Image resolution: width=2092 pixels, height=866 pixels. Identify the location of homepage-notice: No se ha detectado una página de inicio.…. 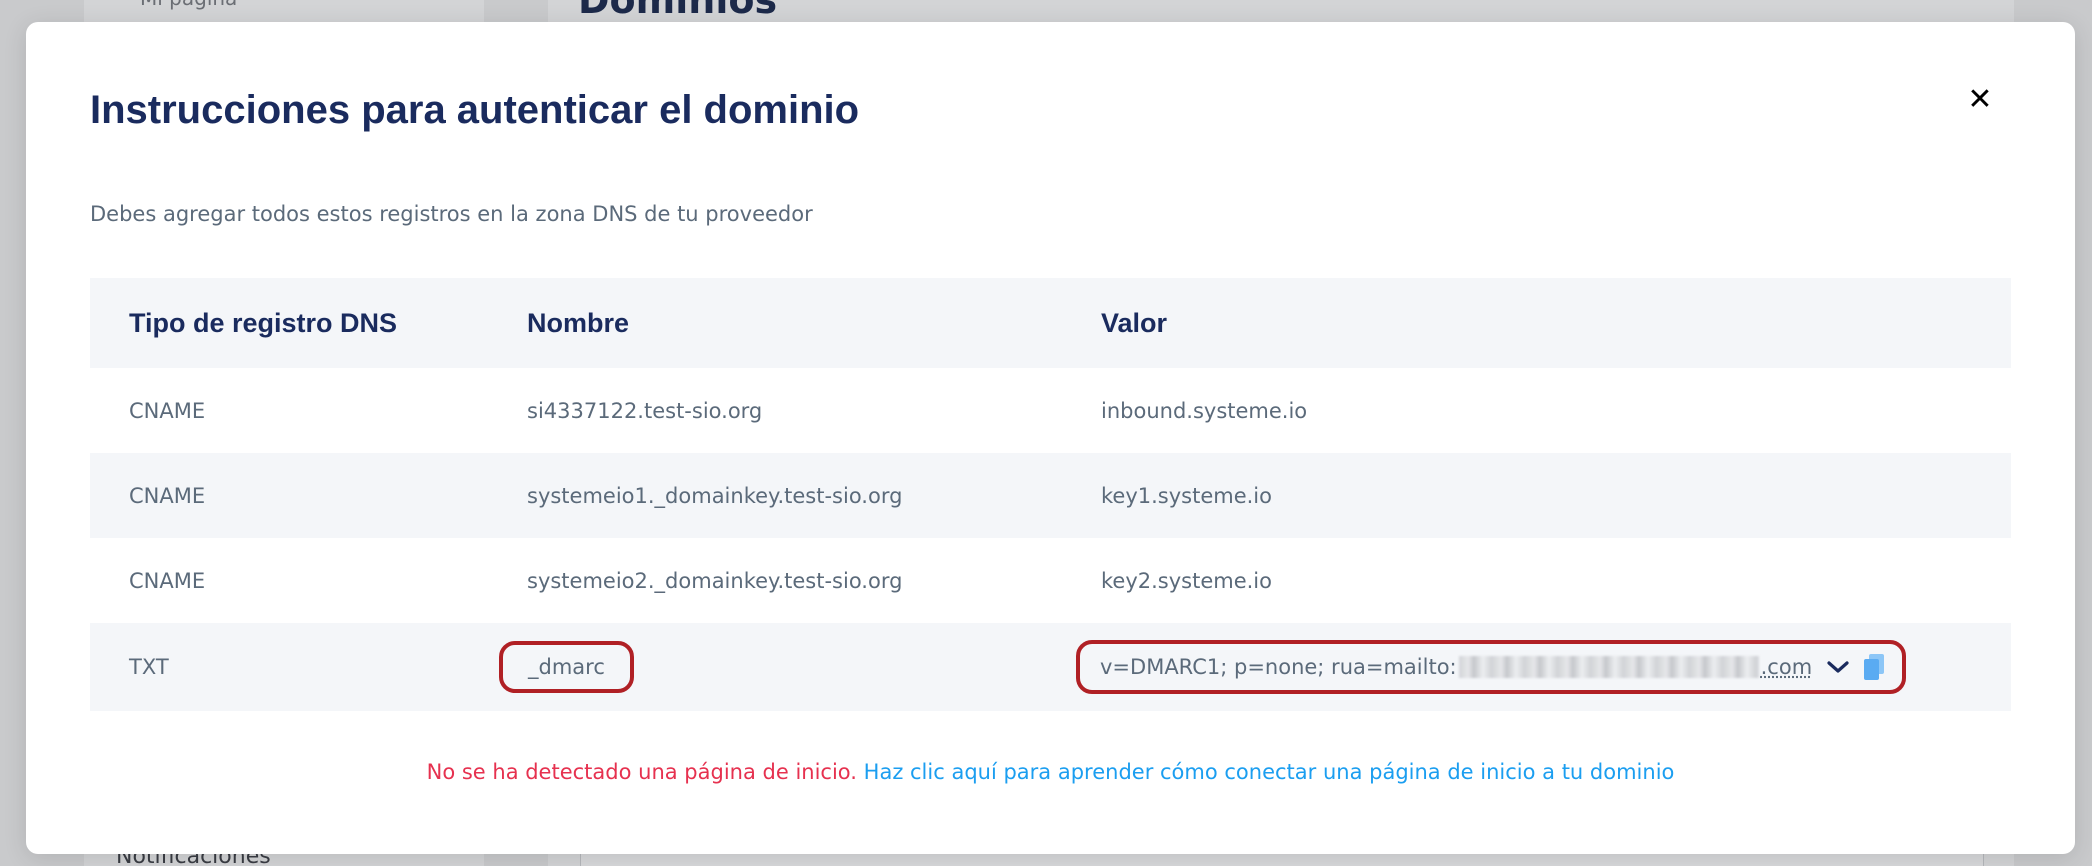
(1050, 772).